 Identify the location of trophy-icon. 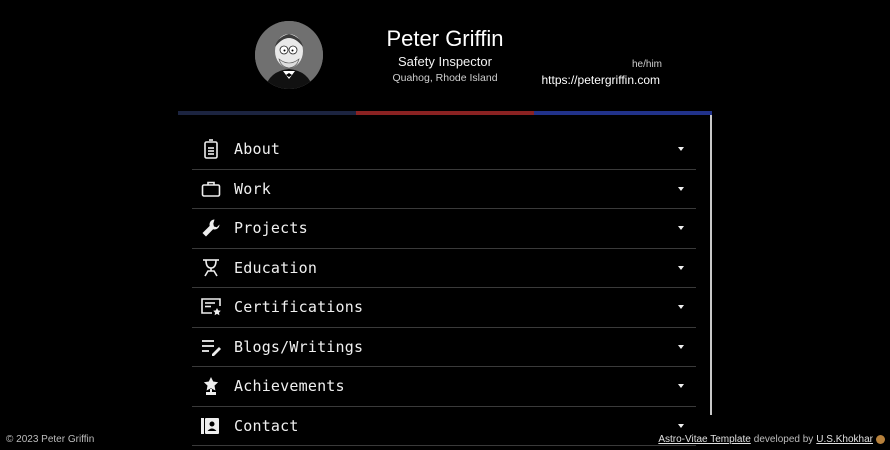
(211, 386).